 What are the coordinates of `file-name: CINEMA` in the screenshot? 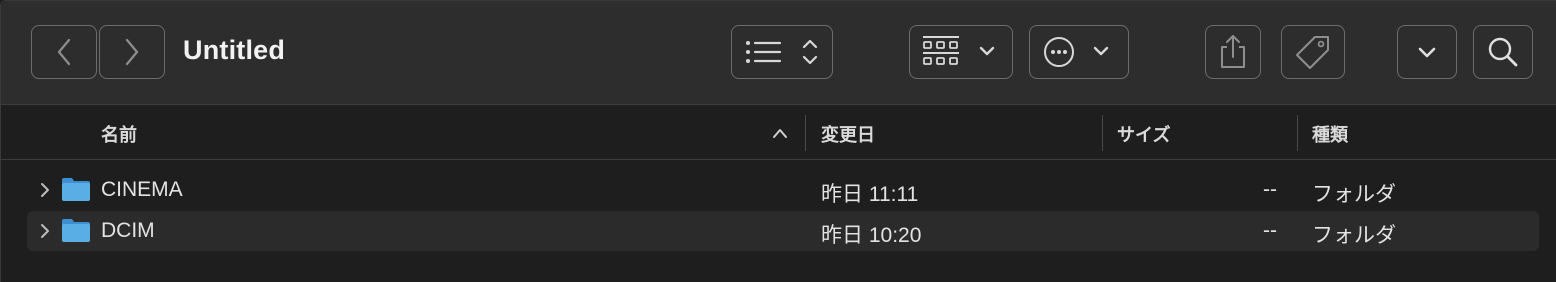 It's located at (142, 189).